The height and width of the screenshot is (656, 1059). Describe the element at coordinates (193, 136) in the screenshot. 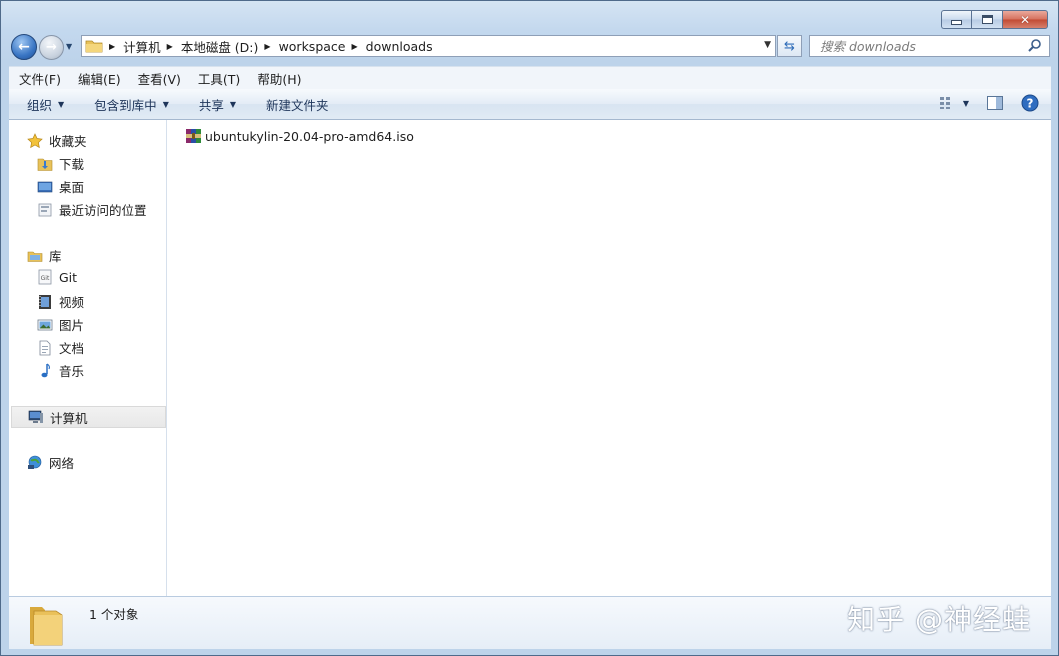

I see `winrar-archive-icon` at that location.